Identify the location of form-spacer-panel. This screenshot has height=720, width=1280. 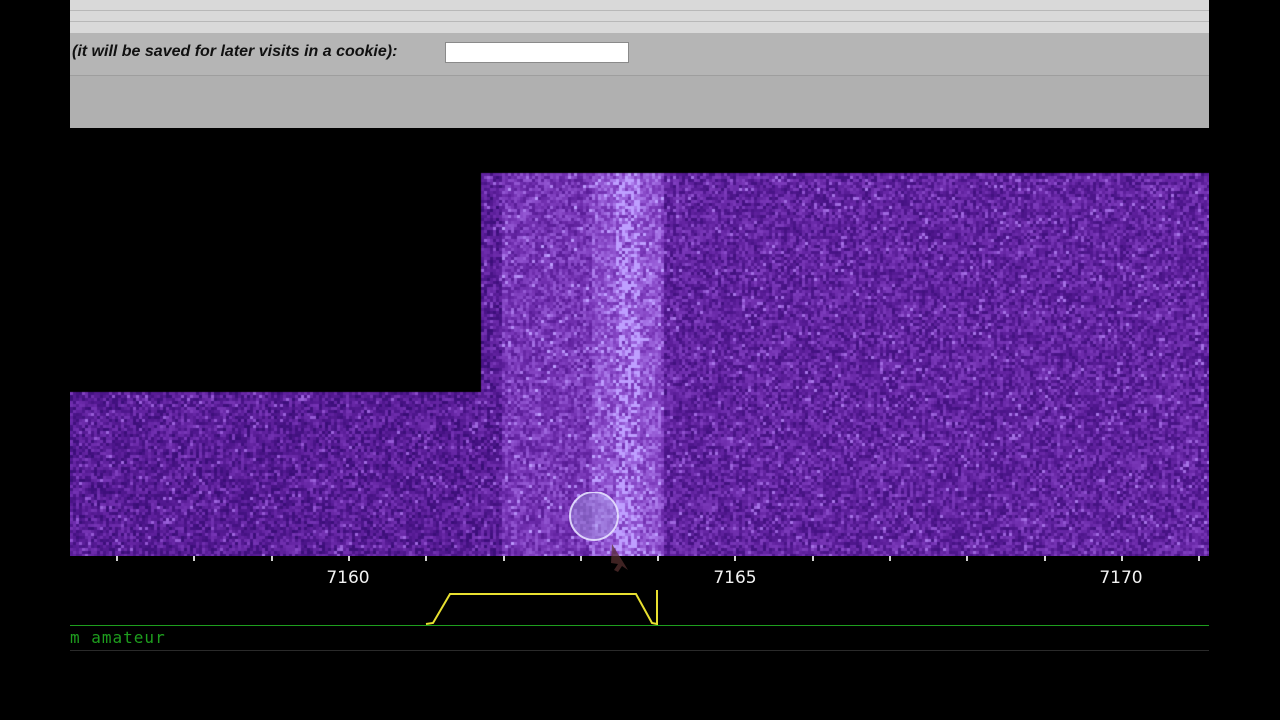
(639, 102).